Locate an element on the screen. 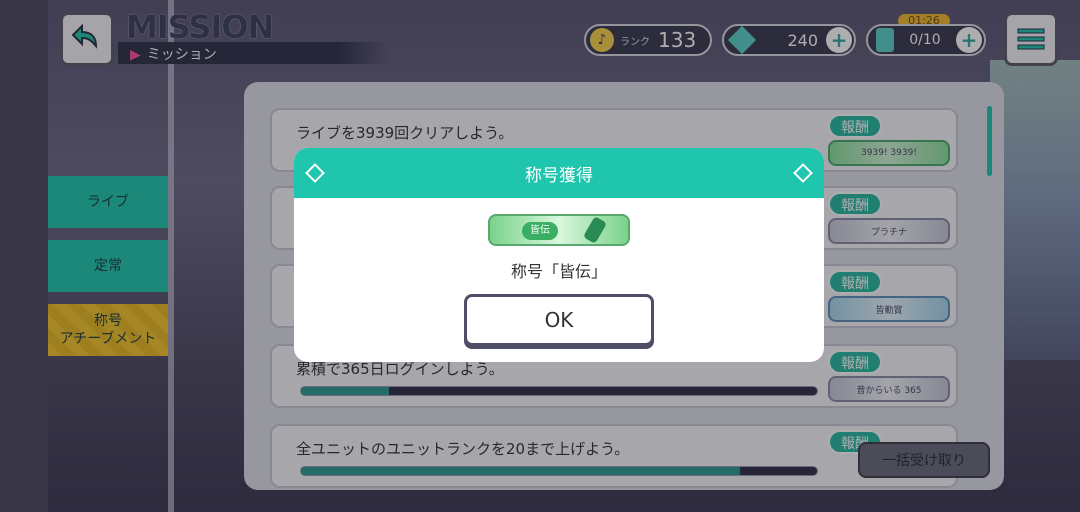 The height and width of the screenshot is (512, 1080). dialog-header: 称号獲得 is located at coordinates (559, 173).